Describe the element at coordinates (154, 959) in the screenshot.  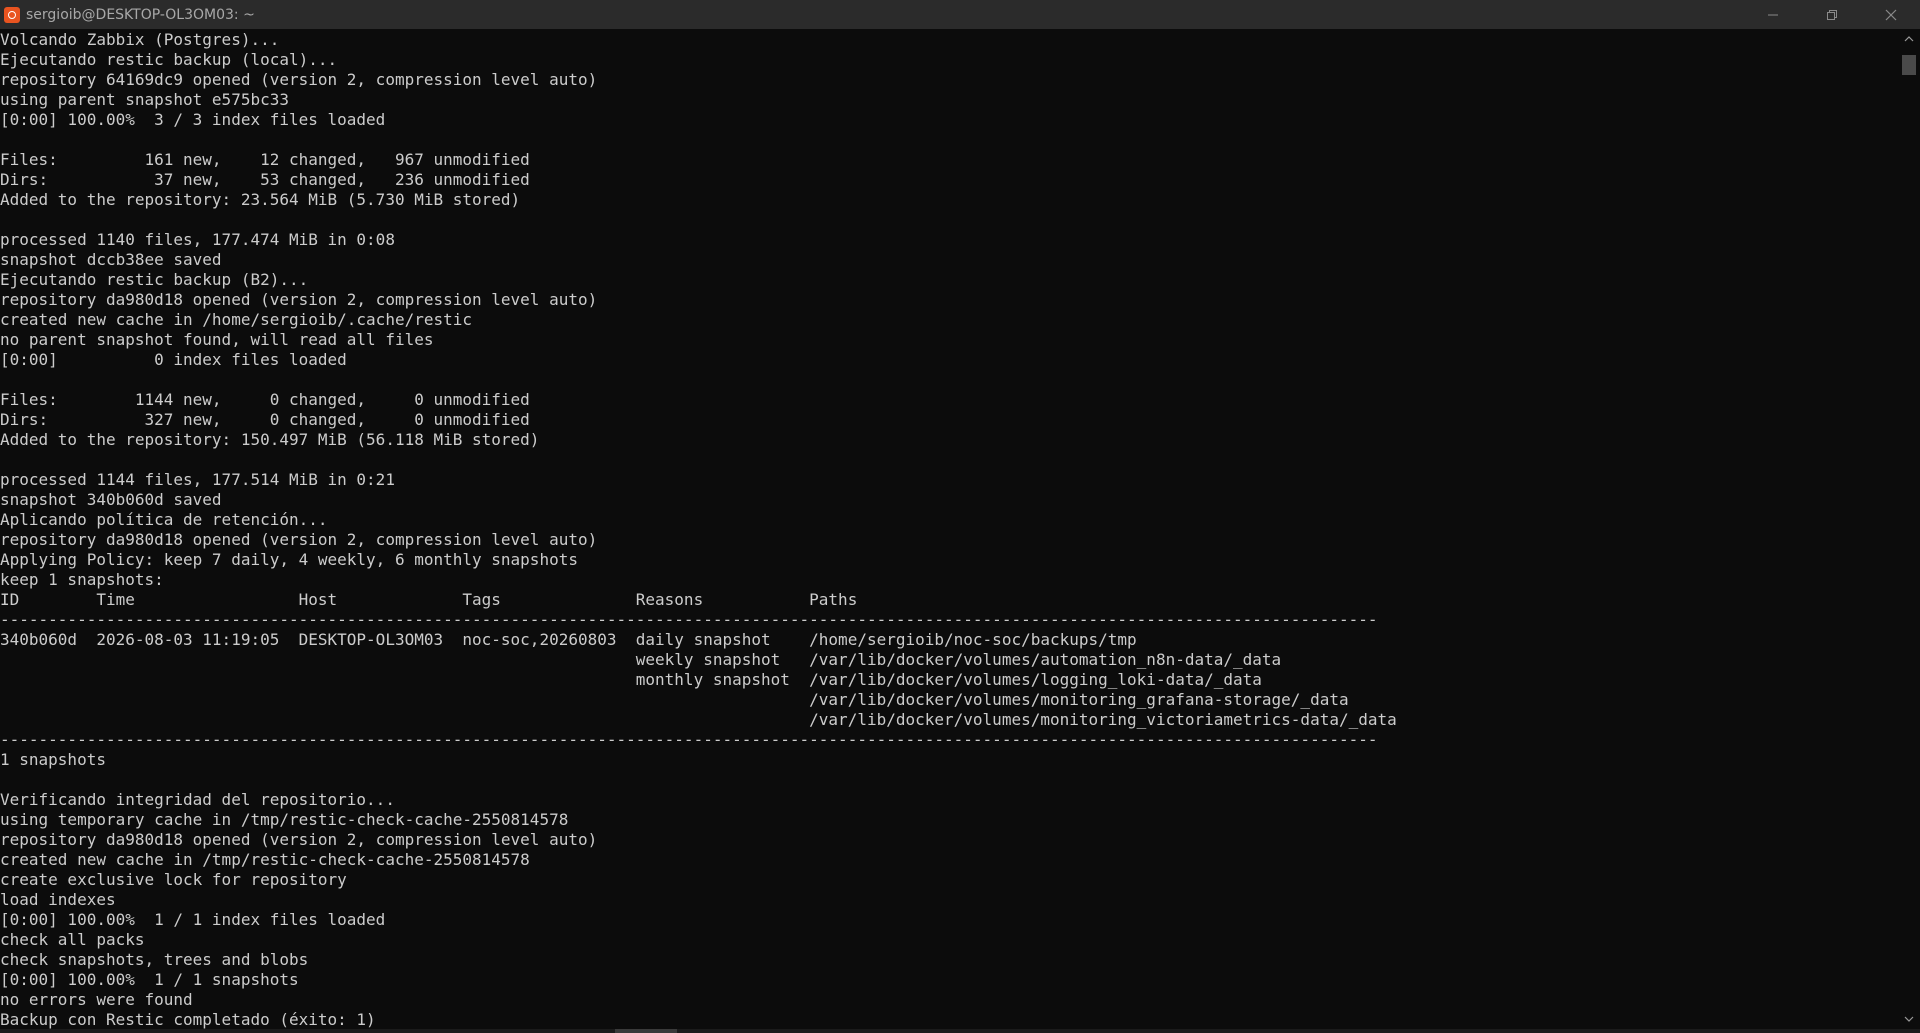
I see `terminal-line: check snapshots, trees and blobs` at that location.